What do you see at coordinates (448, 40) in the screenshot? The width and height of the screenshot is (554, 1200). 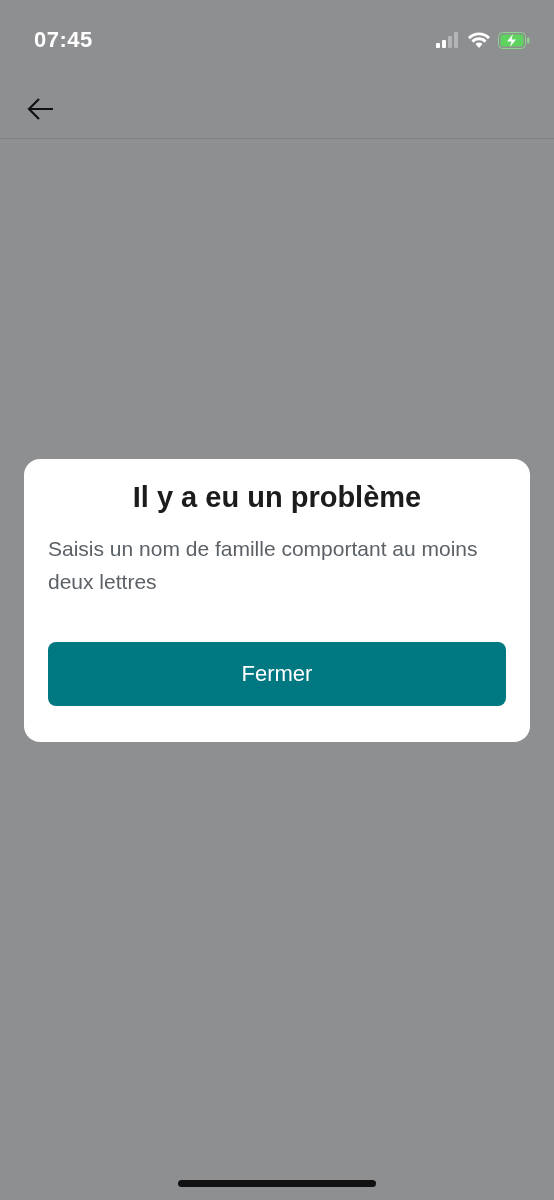 I see `signal-icon` at bounding box center [448, 40].